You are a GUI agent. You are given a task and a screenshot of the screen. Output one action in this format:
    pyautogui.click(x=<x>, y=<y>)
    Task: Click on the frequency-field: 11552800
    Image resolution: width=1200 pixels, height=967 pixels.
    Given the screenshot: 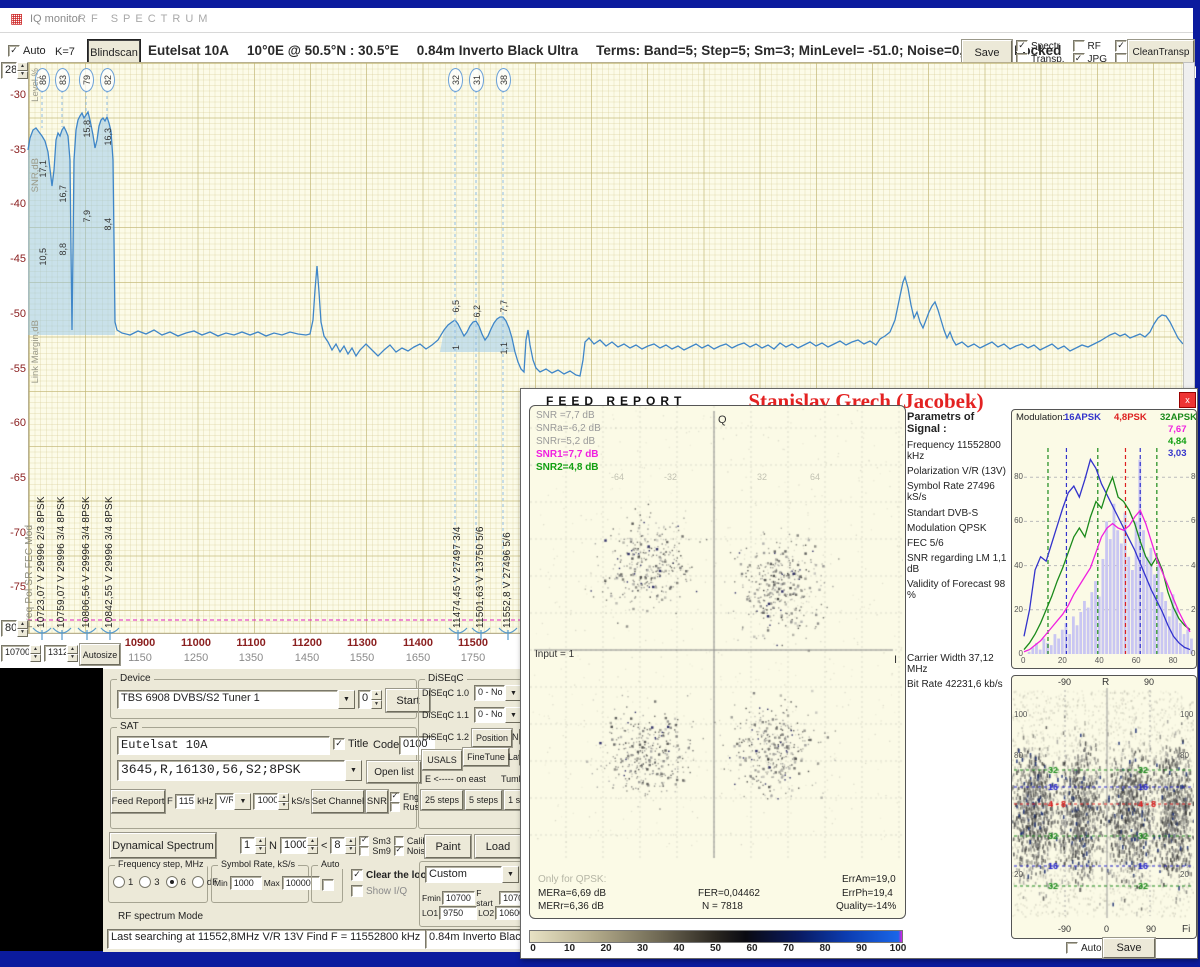 What is the action you would take?
    pyautogui.click(x=185, y=801)
    